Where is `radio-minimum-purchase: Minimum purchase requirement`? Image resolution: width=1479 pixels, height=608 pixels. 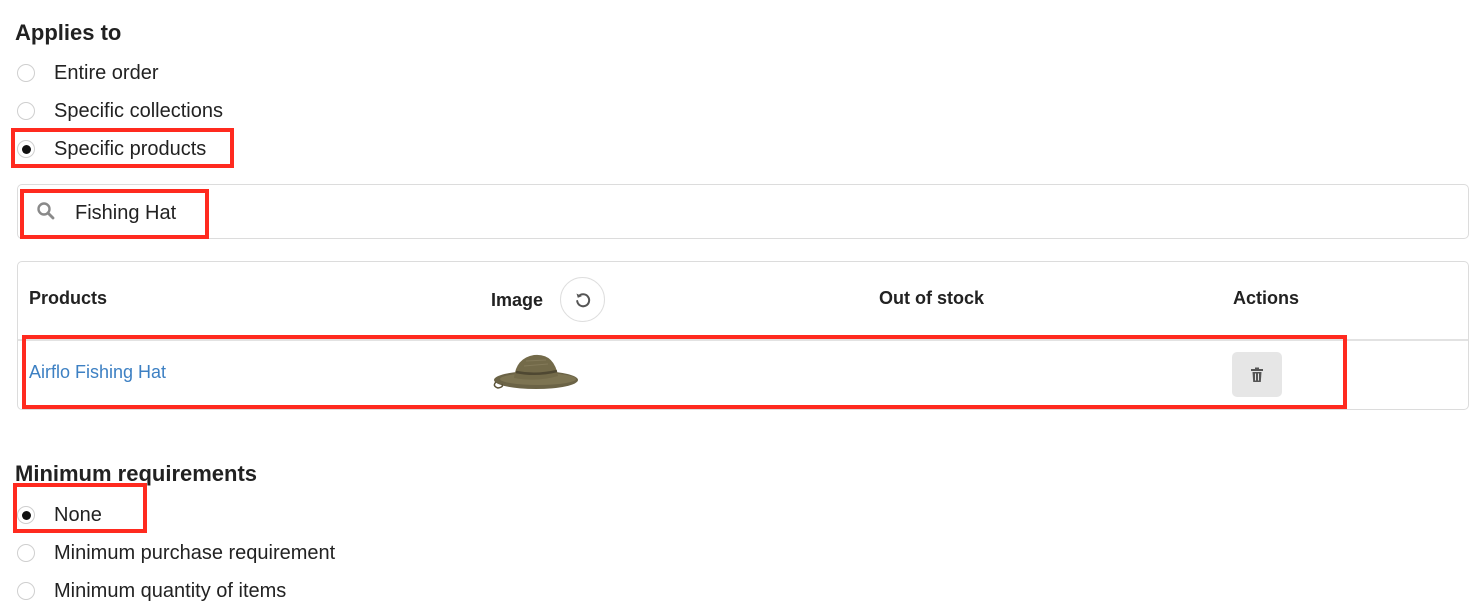 radio-minimum-purchase: Minimum purchase requirement is located at coordinates (176, 553).